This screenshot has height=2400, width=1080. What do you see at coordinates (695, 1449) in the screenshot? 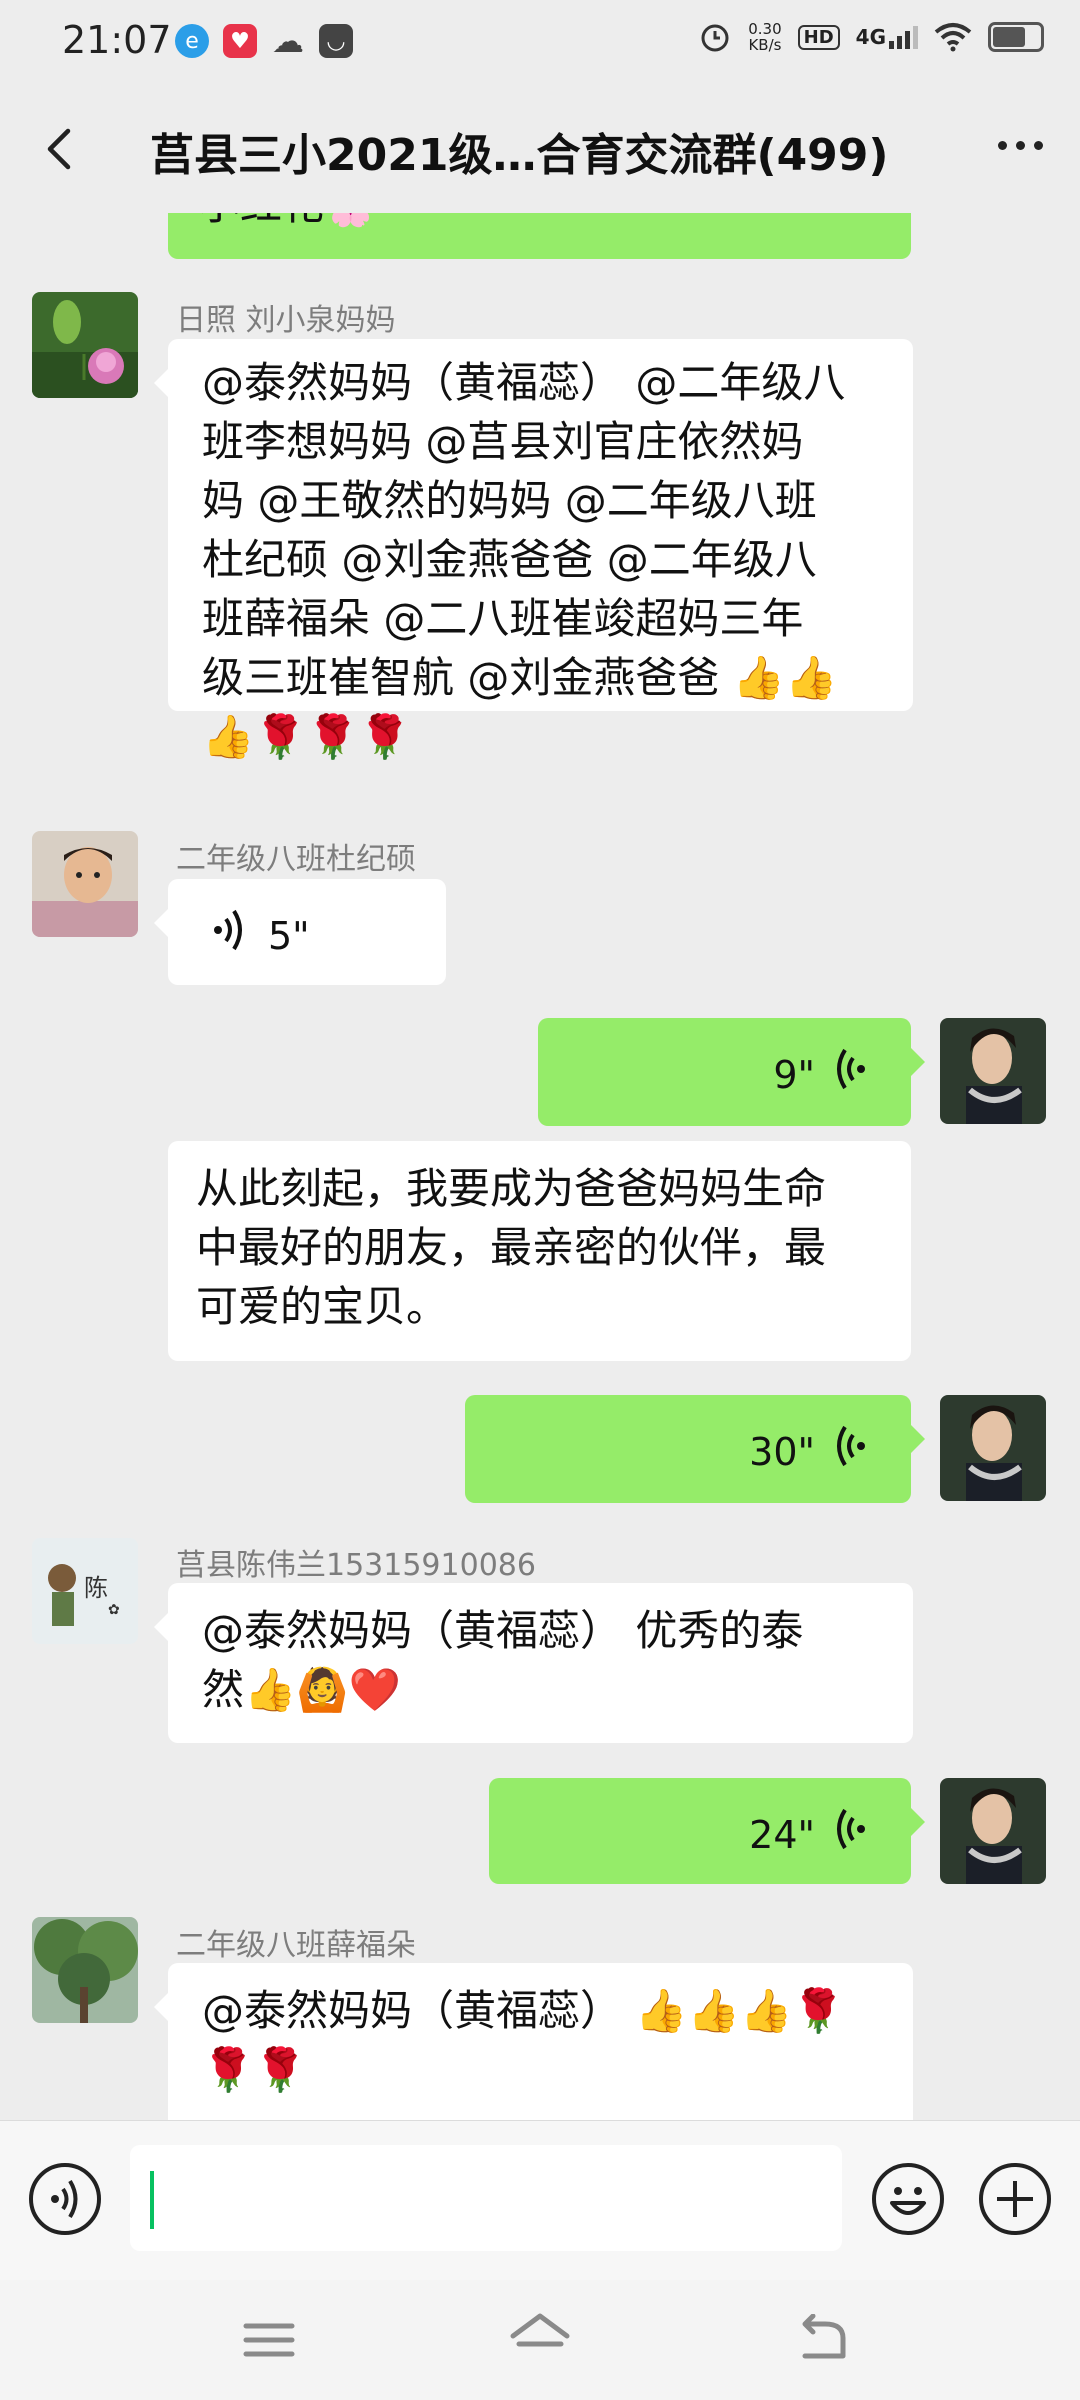
I see `voice-message: 30"` at bounding box center [695, 1449].